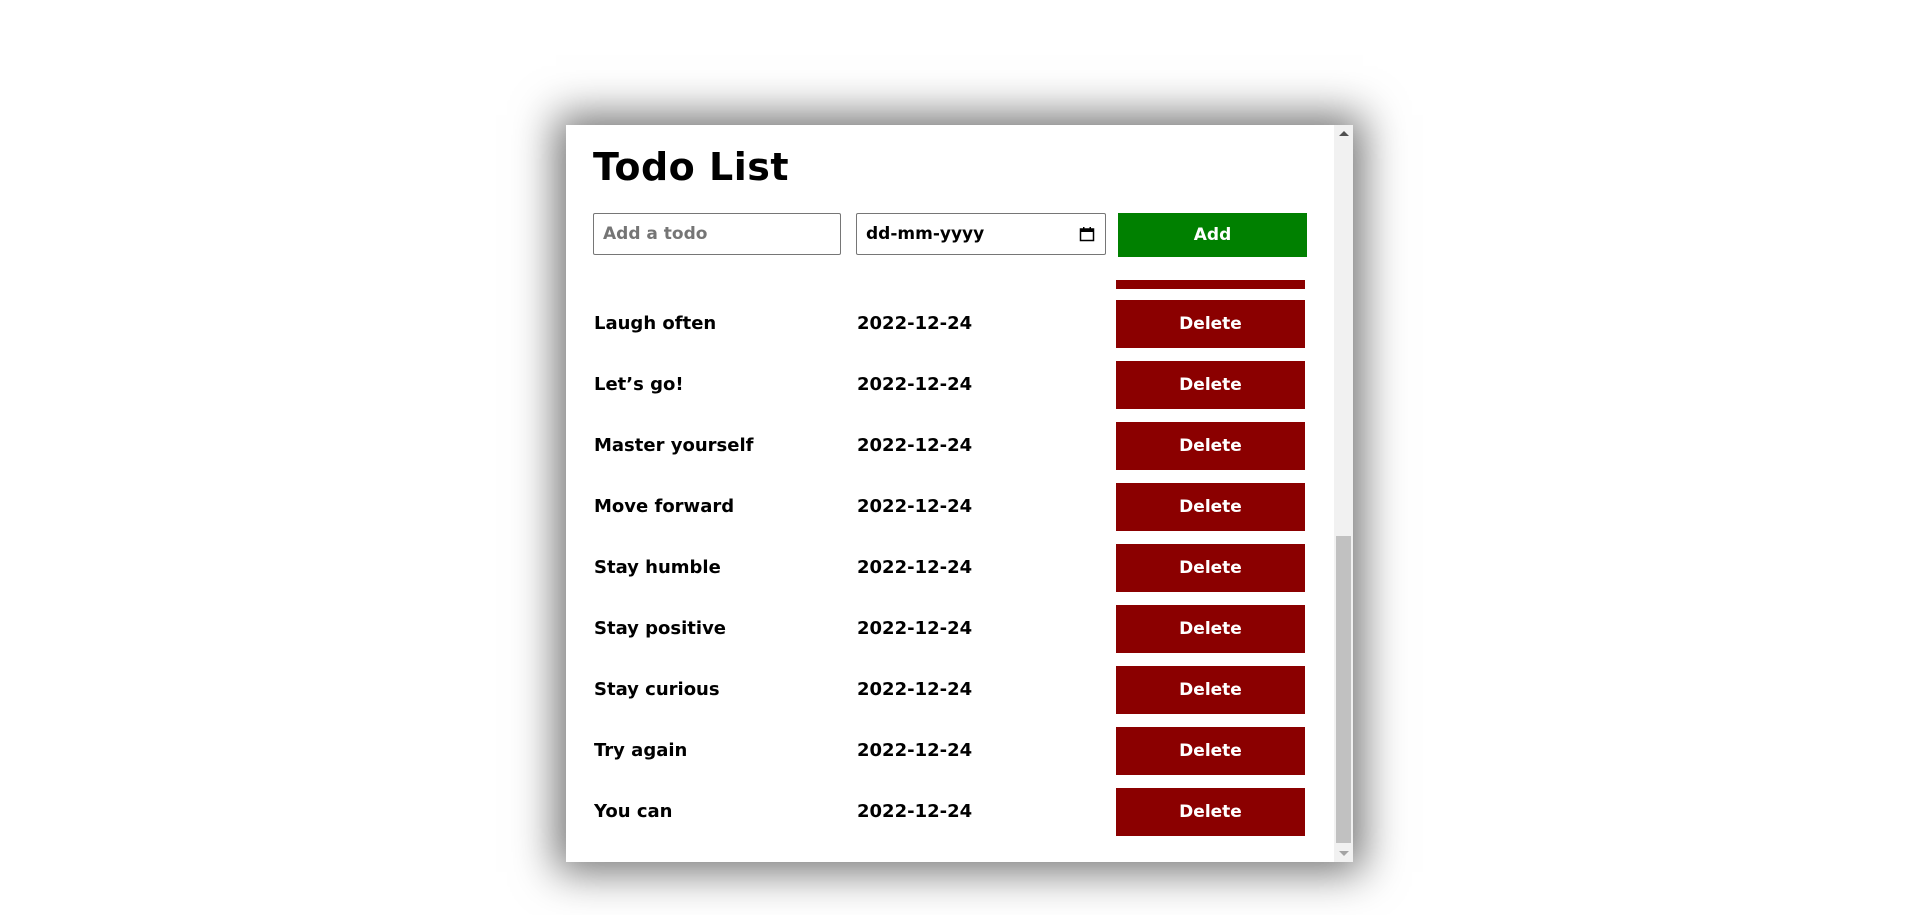  Describe the element at coordinates (691, 167) in the screenshot. I see `page-title: Todo List` at that location.